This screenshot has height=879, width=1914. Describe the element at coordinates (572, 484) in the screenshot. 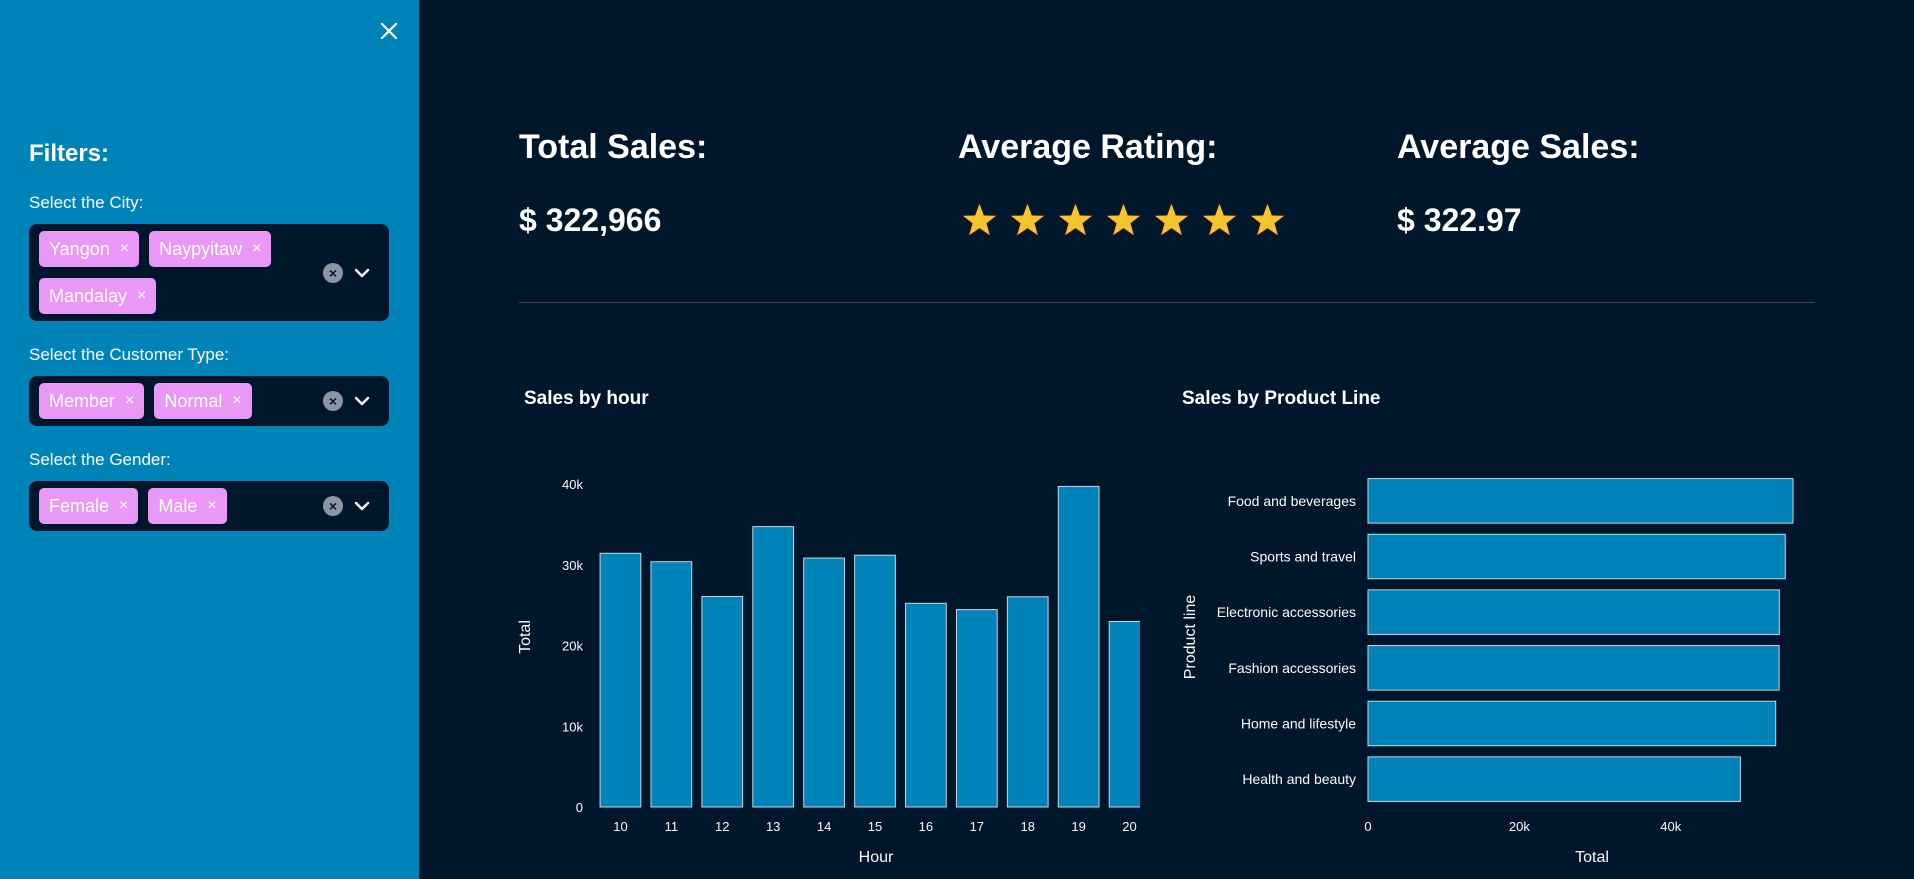

I see `y-tick-label: 40k` at that location.